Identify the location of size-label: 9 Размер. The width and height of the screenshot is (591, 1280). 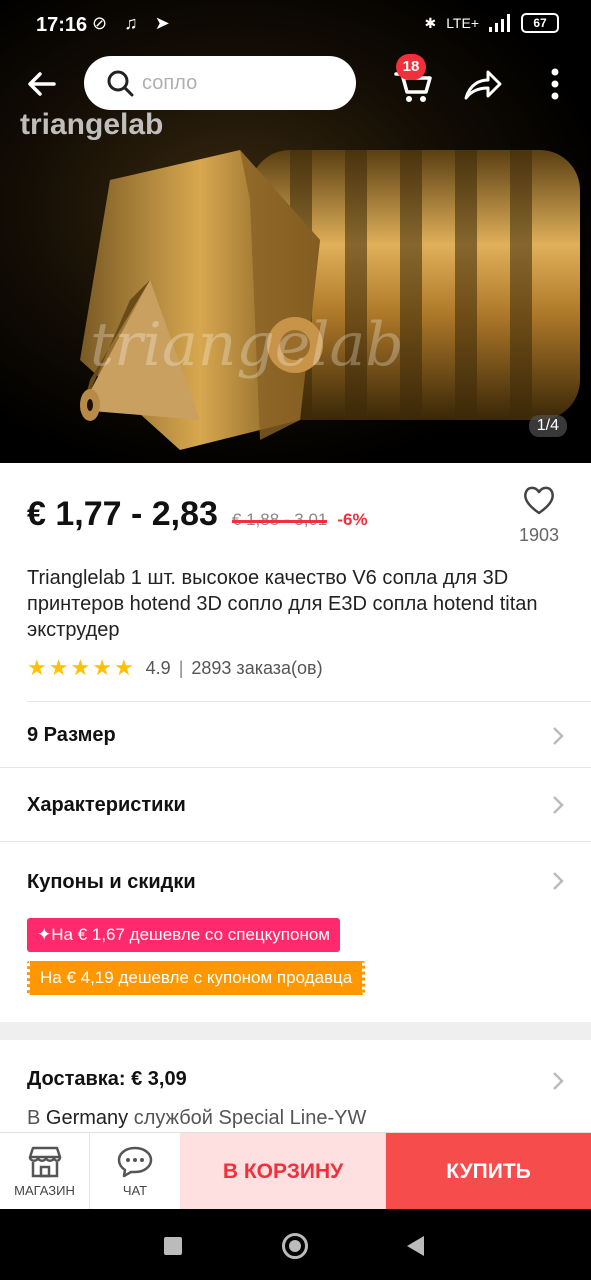
(71, 735).